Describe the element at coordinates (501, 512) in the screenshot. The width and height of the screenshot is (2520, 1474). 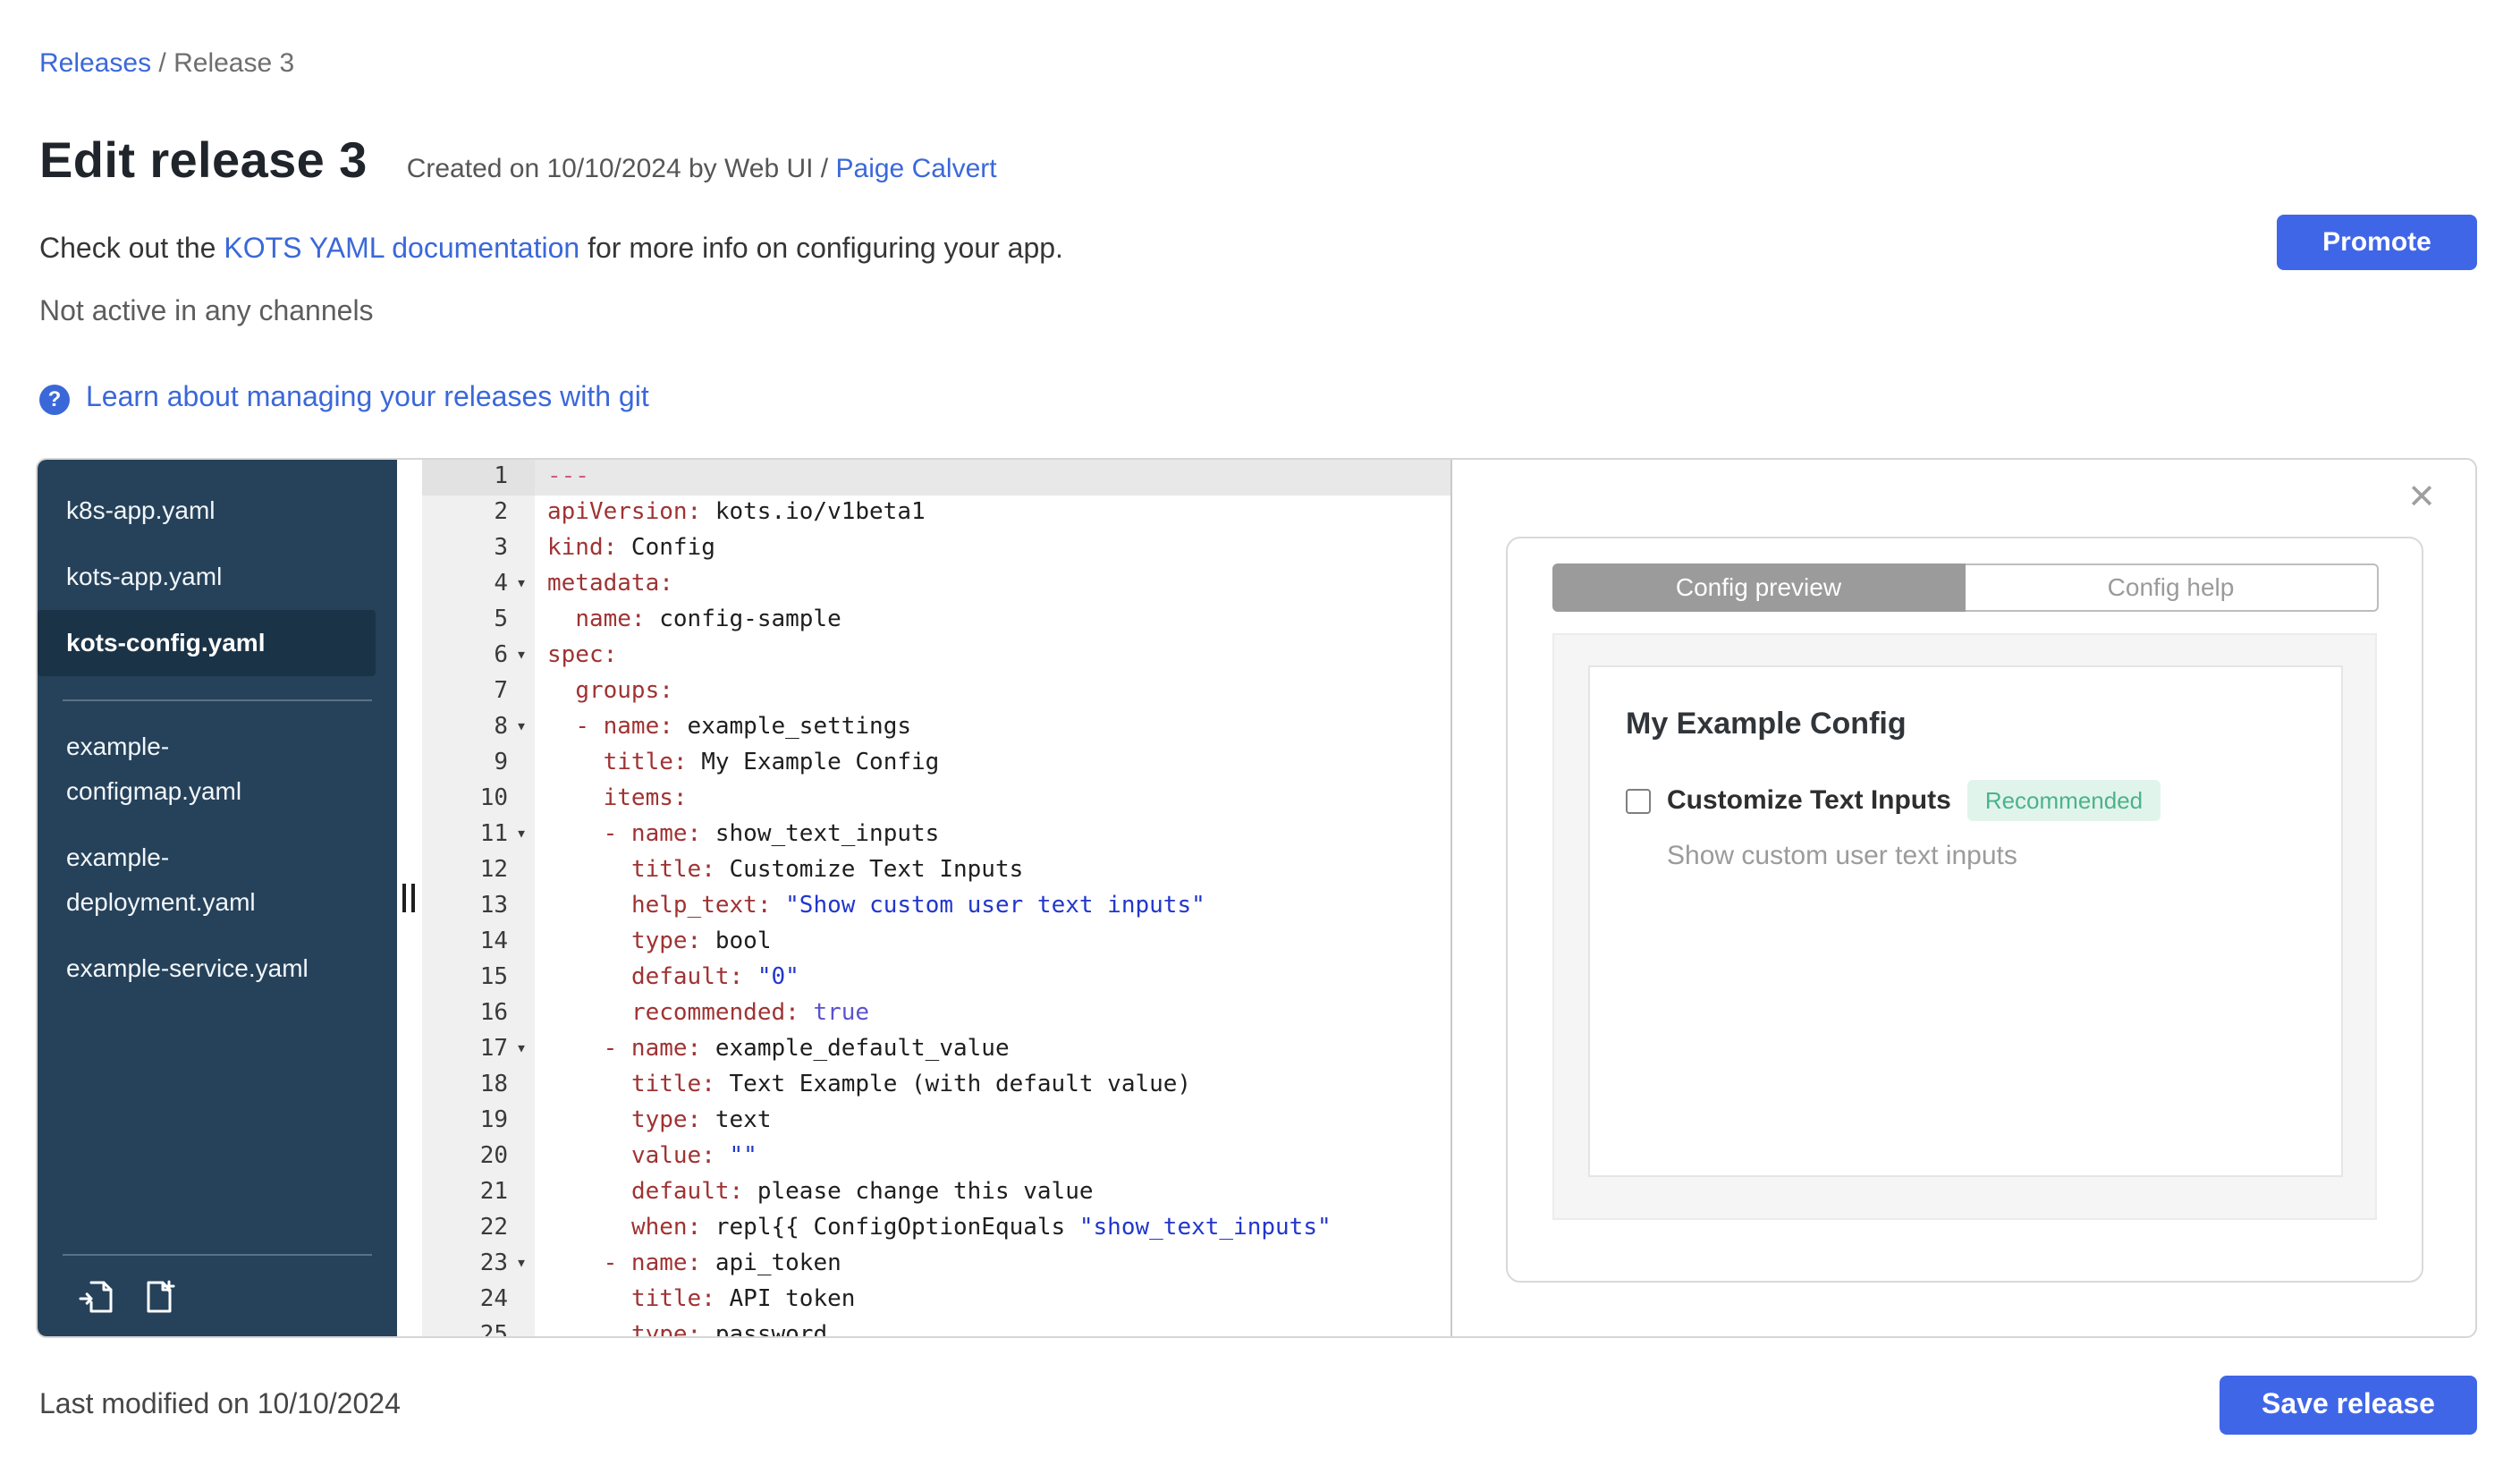
I see `line-number: 2` at that location.